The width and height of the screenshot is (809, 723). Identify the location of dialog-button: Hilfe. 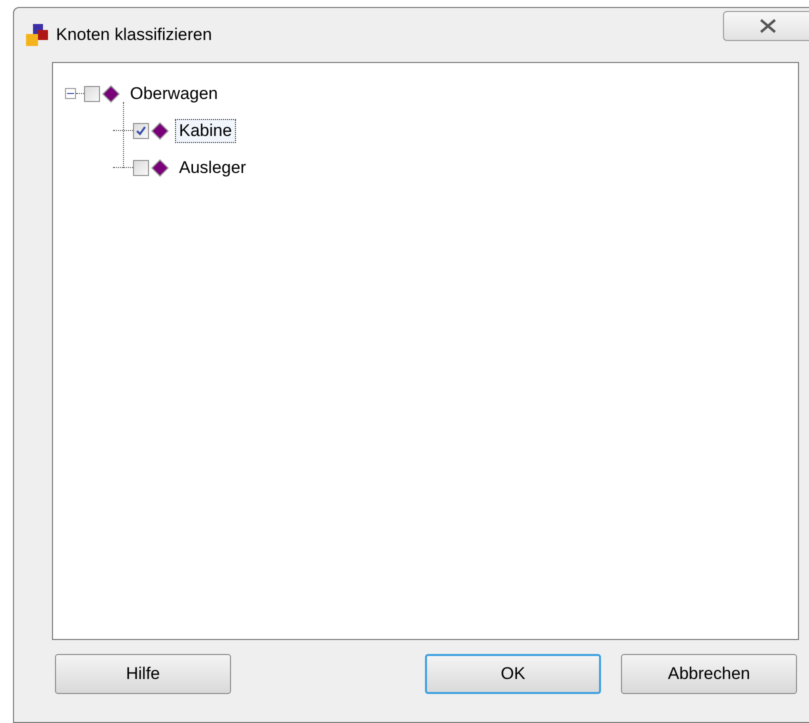
(143, 674).